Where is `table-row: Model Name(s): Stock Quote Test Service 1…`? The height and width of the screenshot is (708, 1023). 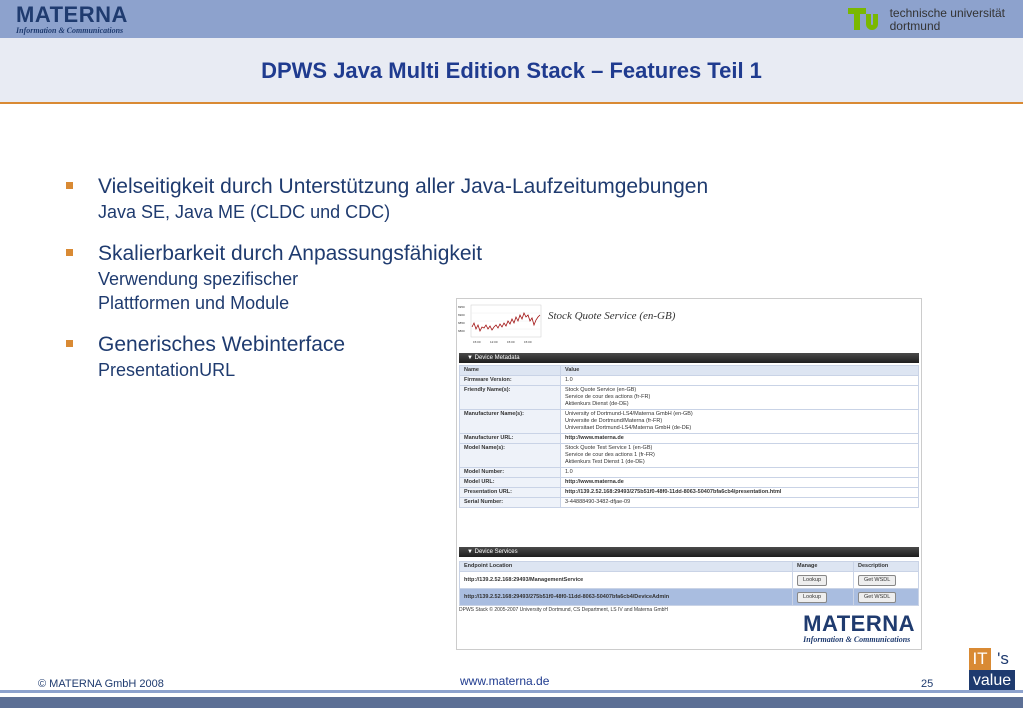
table-row: Model Name(s): Stock Quote Test Service 1… is located at coordinates (689, 455).